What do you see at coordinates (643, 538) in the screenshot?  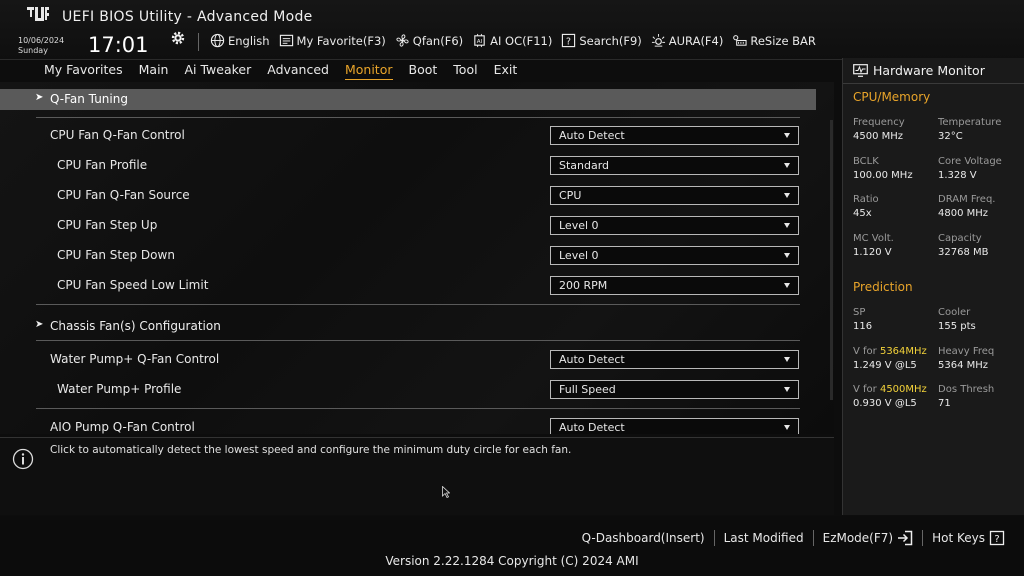 I see `qdashboard-button: Q-Dashboard(Insert)` at bounding box center [643, 538].